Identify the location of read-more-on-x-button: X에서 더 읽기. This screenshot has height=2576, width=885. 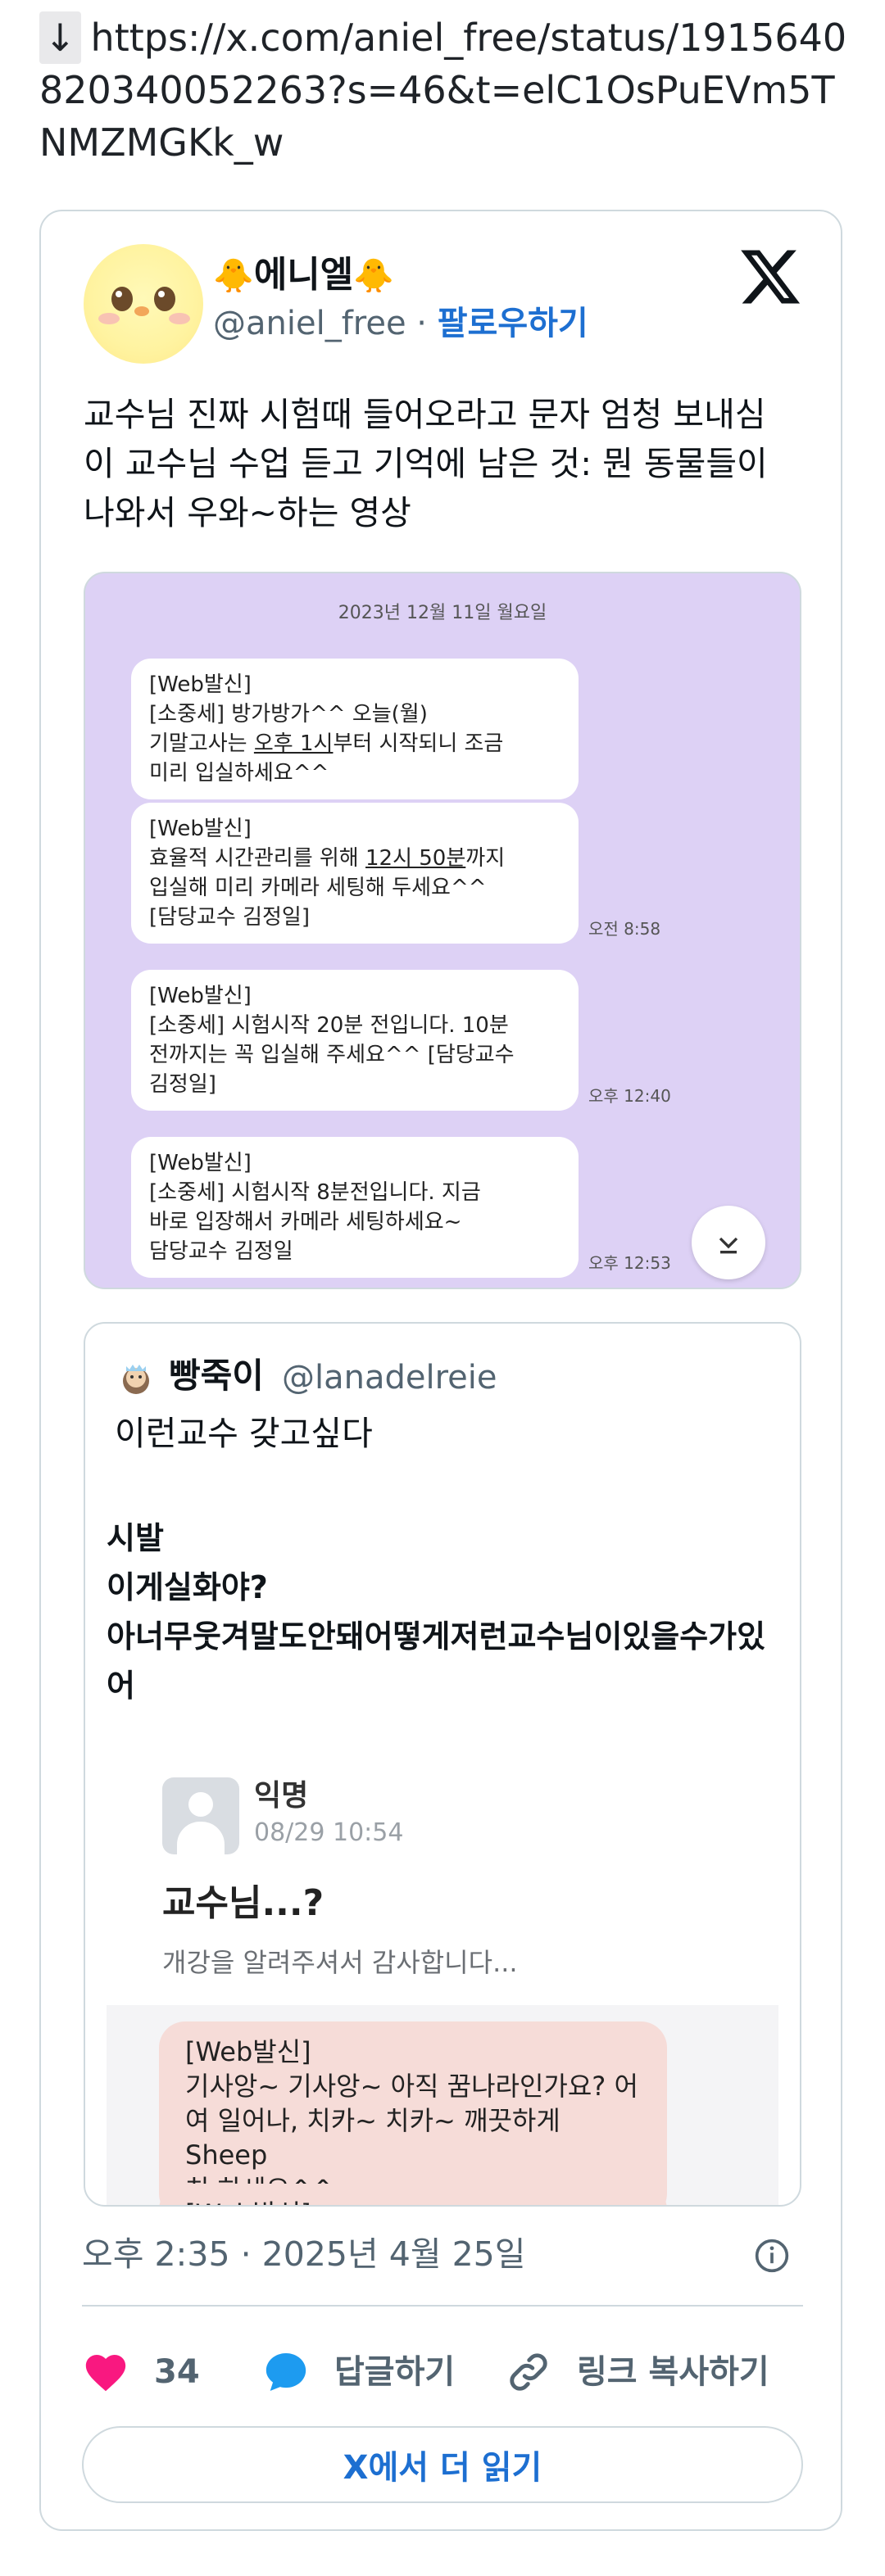
(442, 2464).